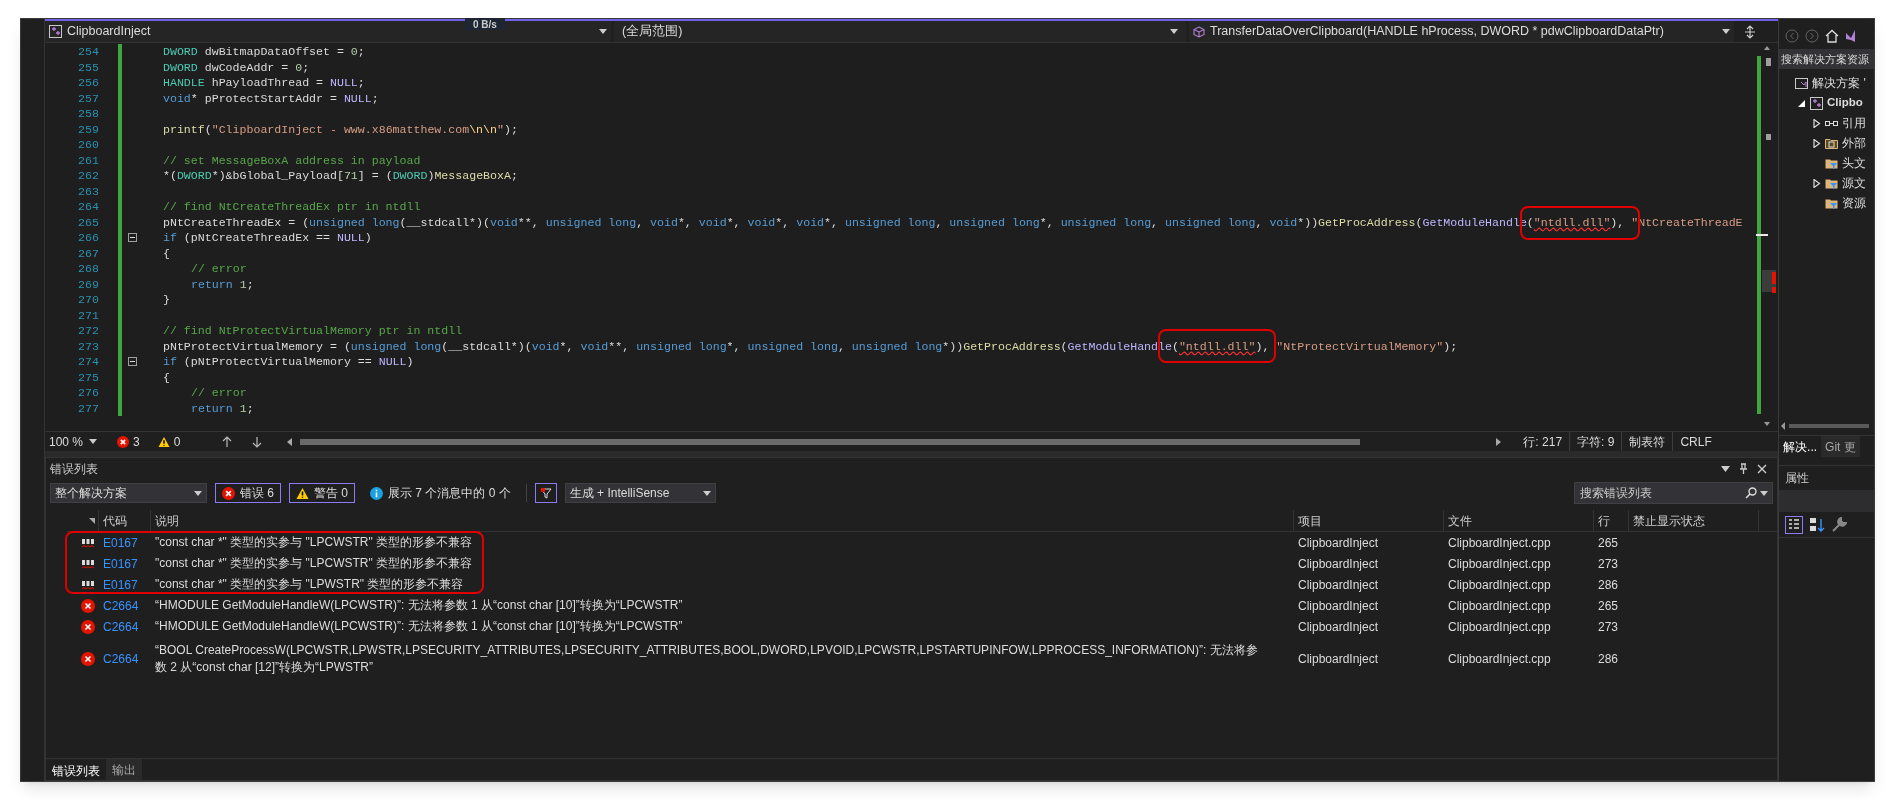 The image size is (1894, 799). Describe the element at coordinates (1744, 469) in the screenshot. I see `pin-icon` at that location.